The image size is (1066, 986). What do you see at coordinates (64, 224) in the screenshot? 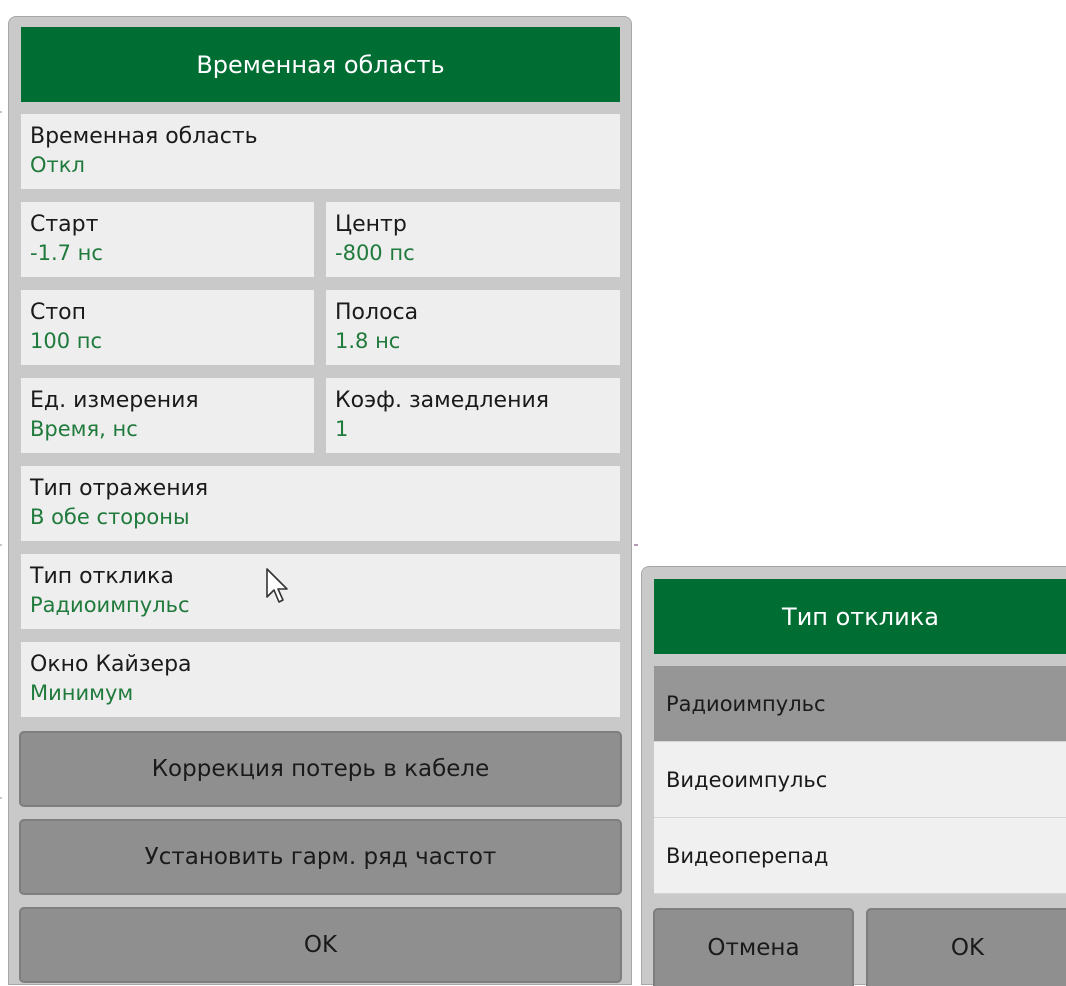
I see `start-label: Старт` at bounding box center [64, 224].